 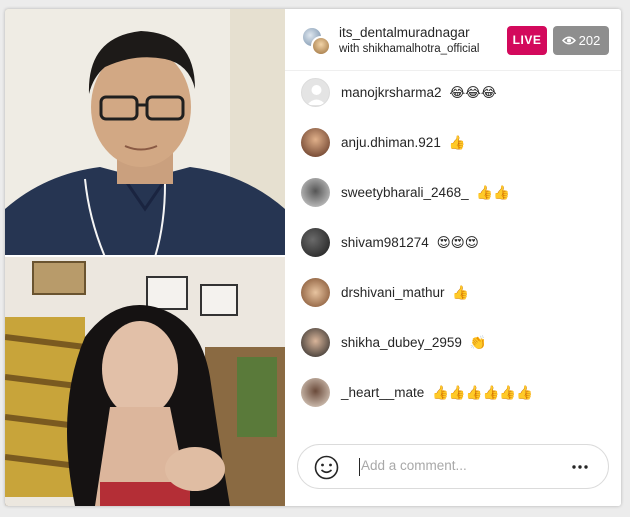 What do you see at coordinates (473, 92) in the screenshot?
I see `comment-emoji: 😂😂😂` at bounding box center [473, 92].